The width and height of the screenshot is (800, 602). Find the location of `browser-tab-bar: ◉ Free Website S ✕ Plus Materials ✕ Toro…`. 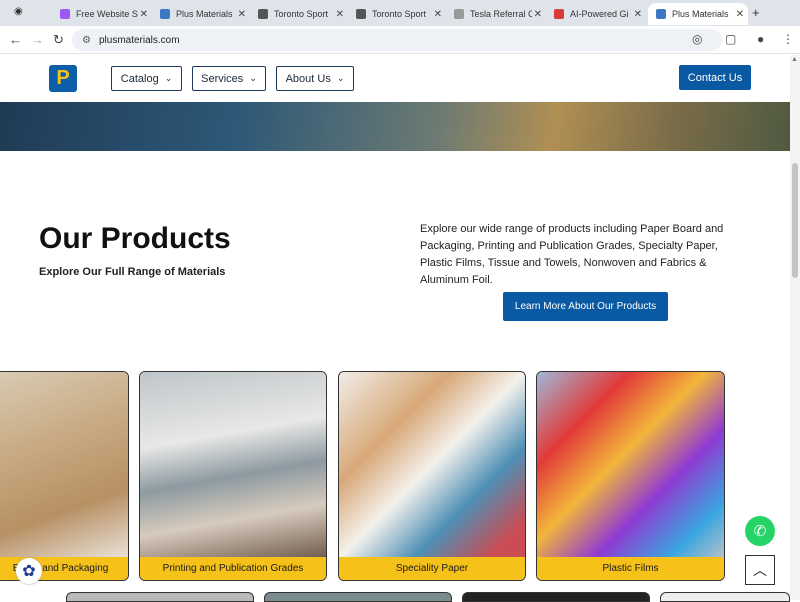

browser-tab-bar: ◉ Free Website S ✕ Plus Materials ✕ Toro… is located at coordinates (400, 13).